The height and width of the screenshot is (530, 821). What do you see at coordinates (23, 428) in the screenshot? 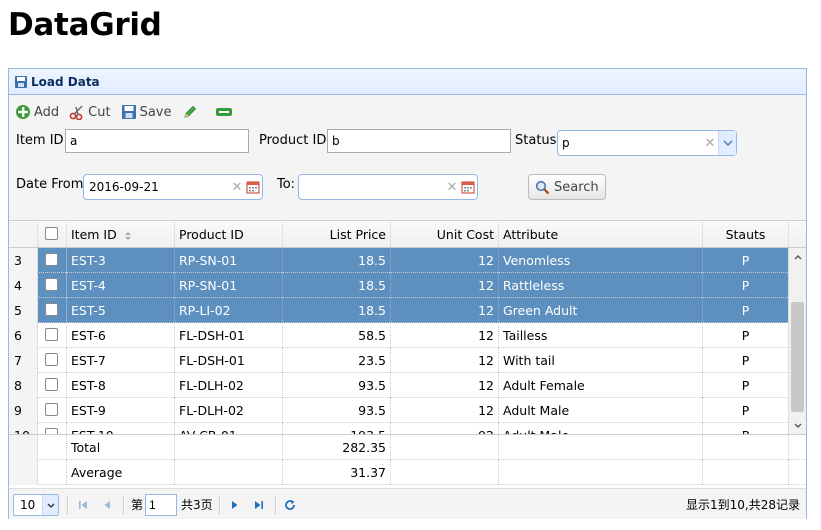
I see `row-number: 10` at bounding box center [23, 428].